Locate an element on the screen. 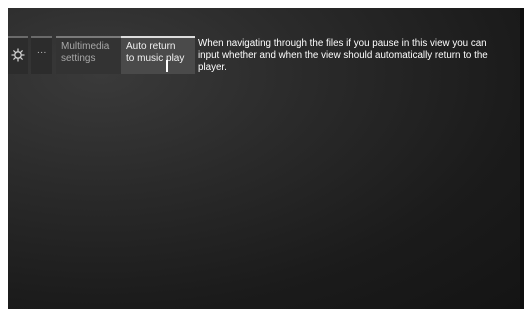  breadcrumb-multimedia-settings: Multimedia settings is located at coordinates (89, 55).